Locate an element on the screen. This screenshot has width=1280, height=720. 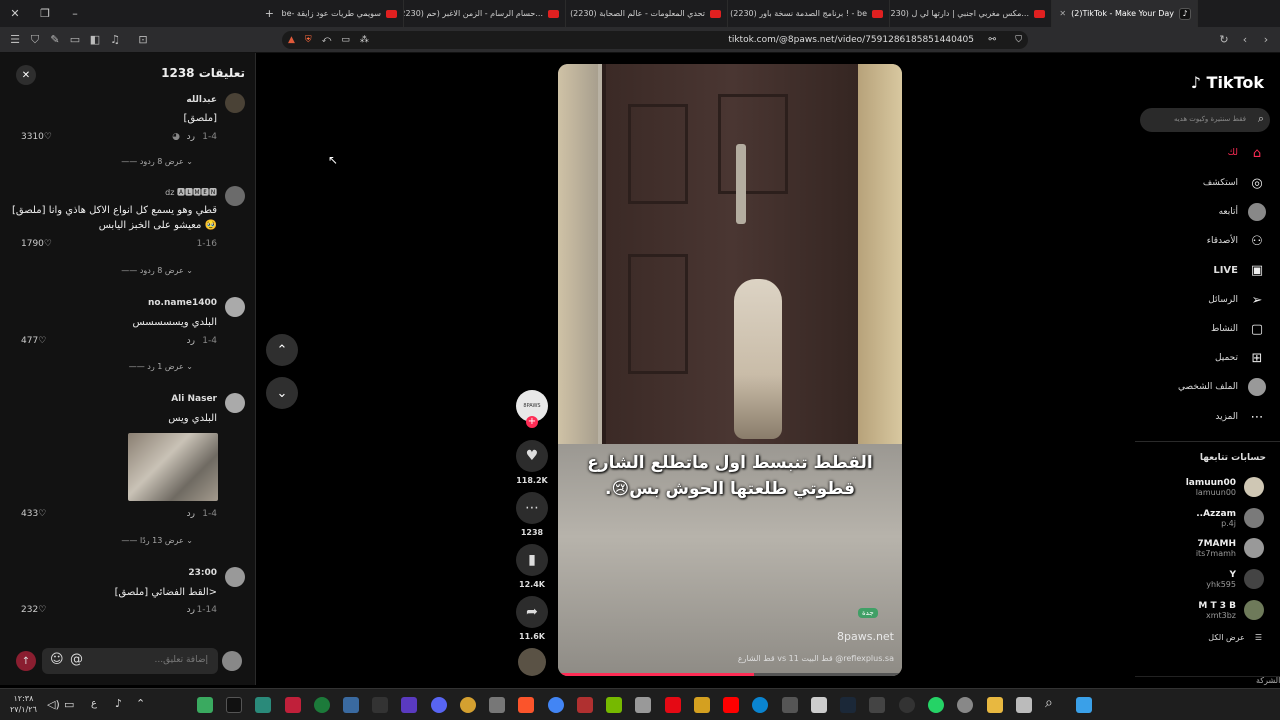
forward-icon: ‹ is located at coordinates (1245, 40).